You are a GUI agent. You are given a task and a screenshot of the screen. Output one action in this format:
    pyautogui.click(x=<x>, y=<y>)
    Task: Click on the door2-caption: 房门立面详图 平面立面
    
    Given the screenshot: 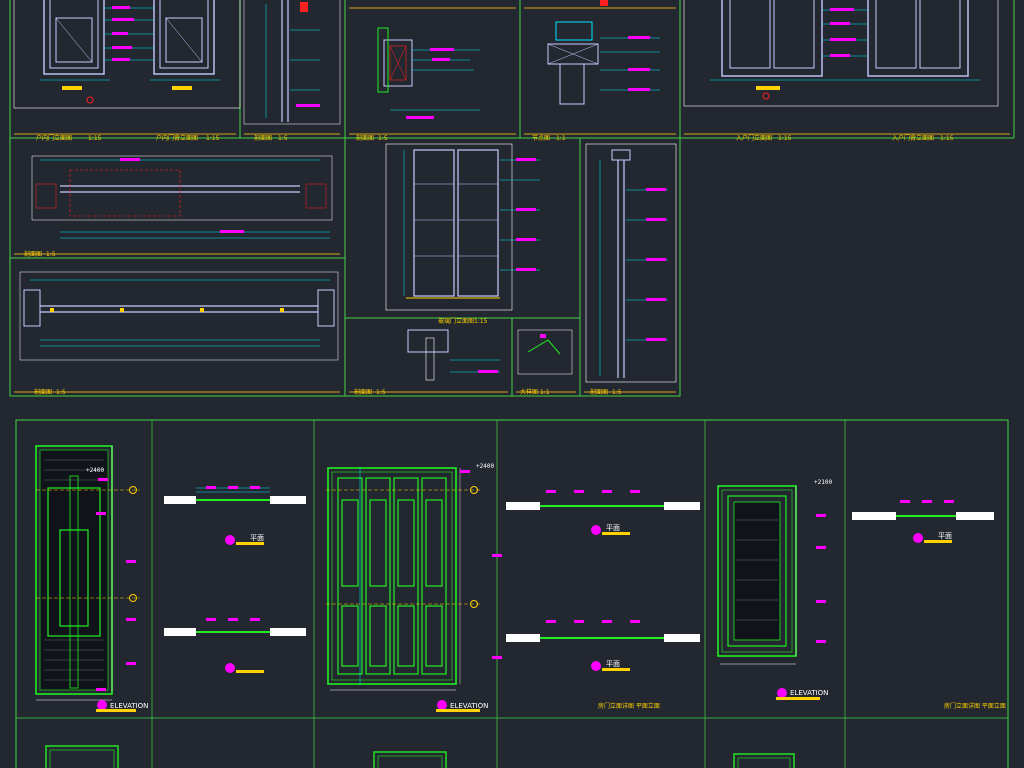 What is the action you would take?
    pyautogui.click(x=629, y=706)
    